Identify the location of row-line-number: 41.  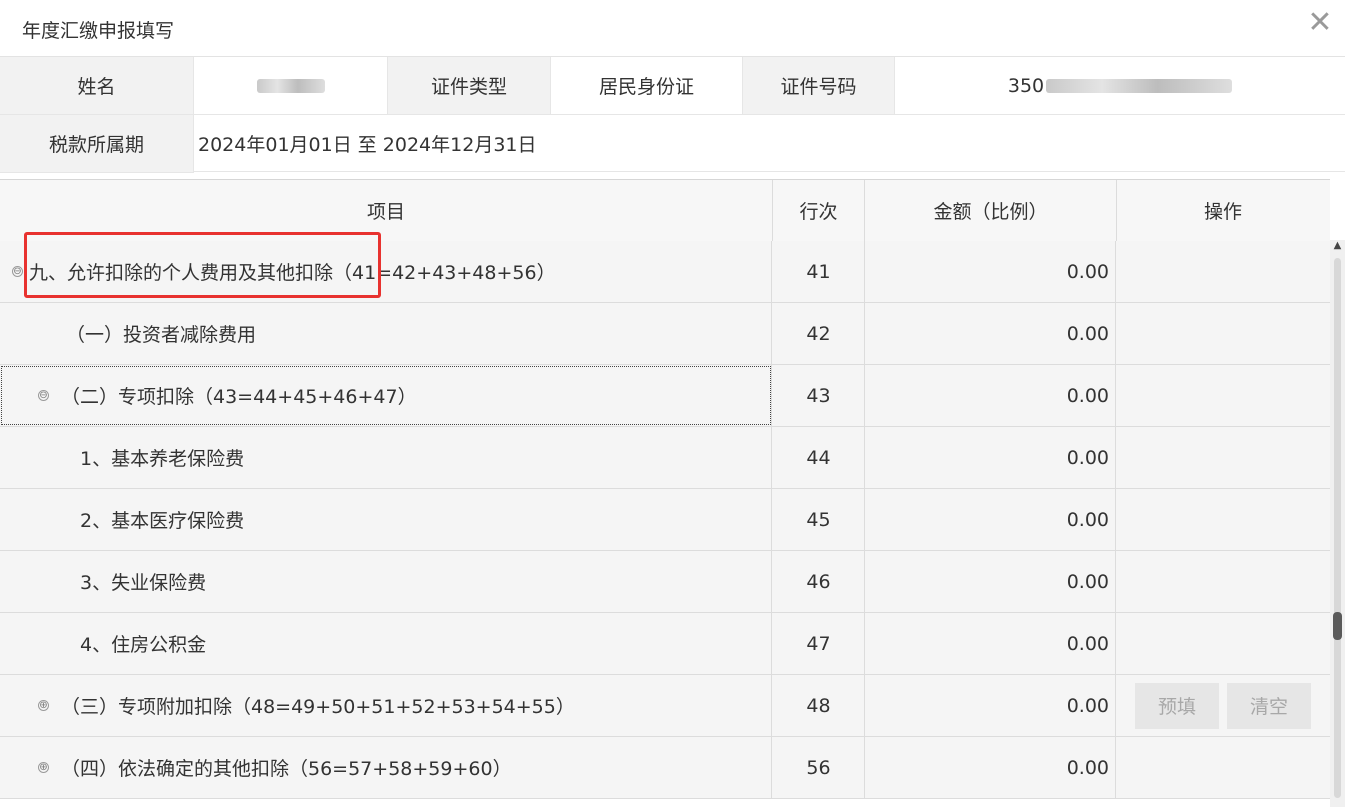
(819, 271).